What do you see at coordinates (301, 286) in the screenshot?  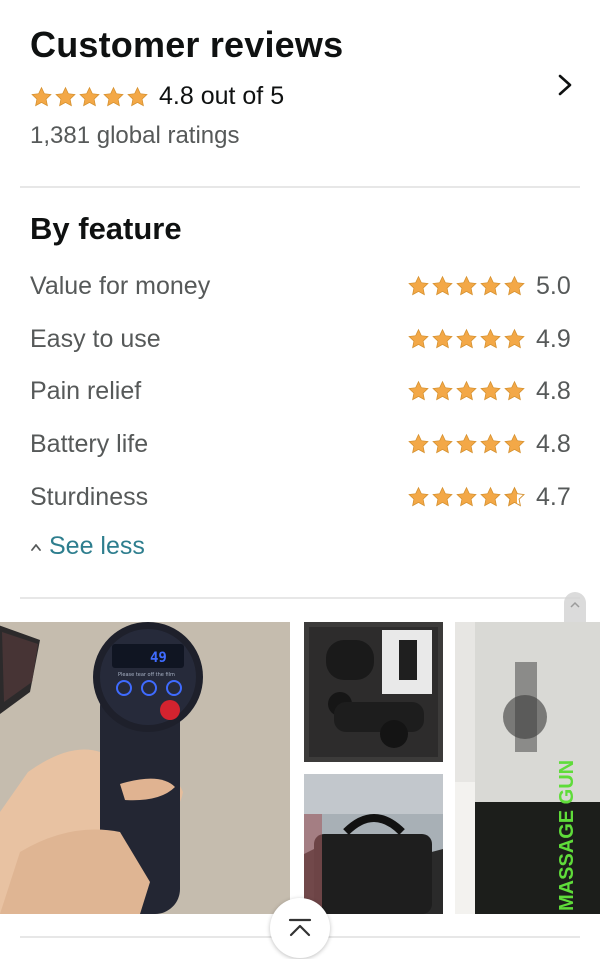 I see `feature-row-value-for-money: Value for money 5.0` at bounding box center [301, 286].